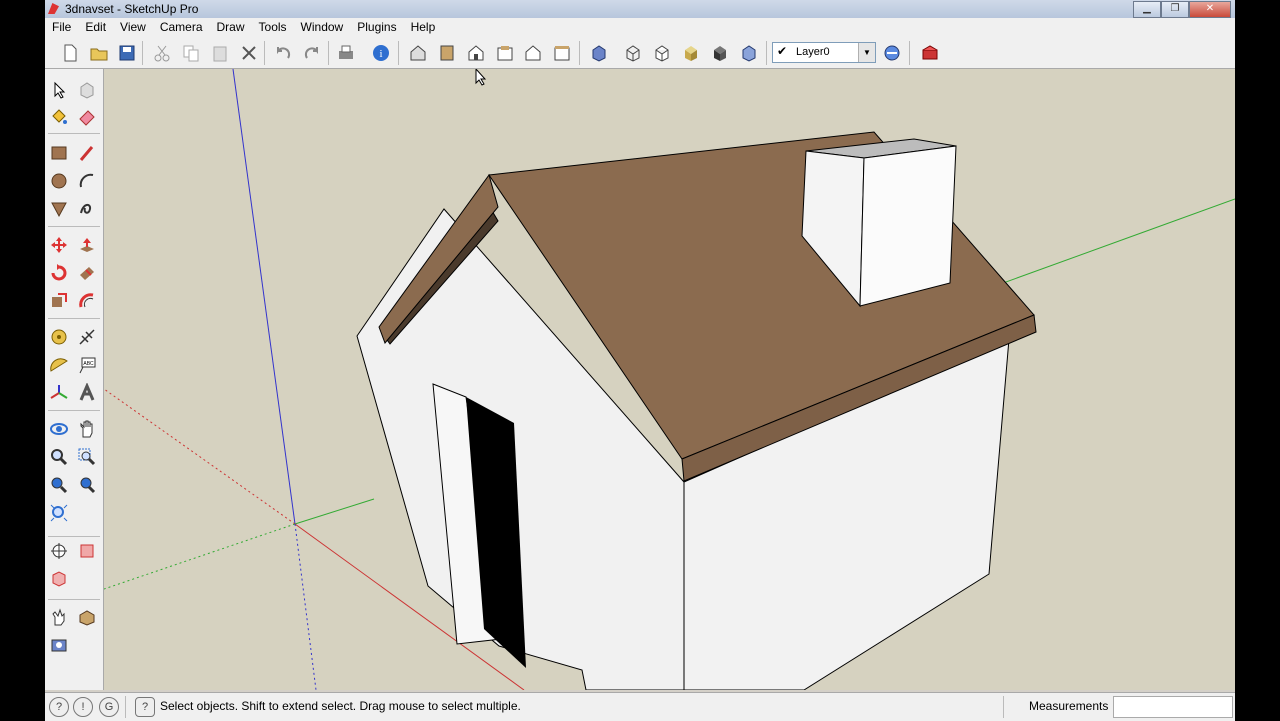 The height and width of the screenshot is (721, 1280). I want to click on menu-draw: Draw, so click(231, 27).